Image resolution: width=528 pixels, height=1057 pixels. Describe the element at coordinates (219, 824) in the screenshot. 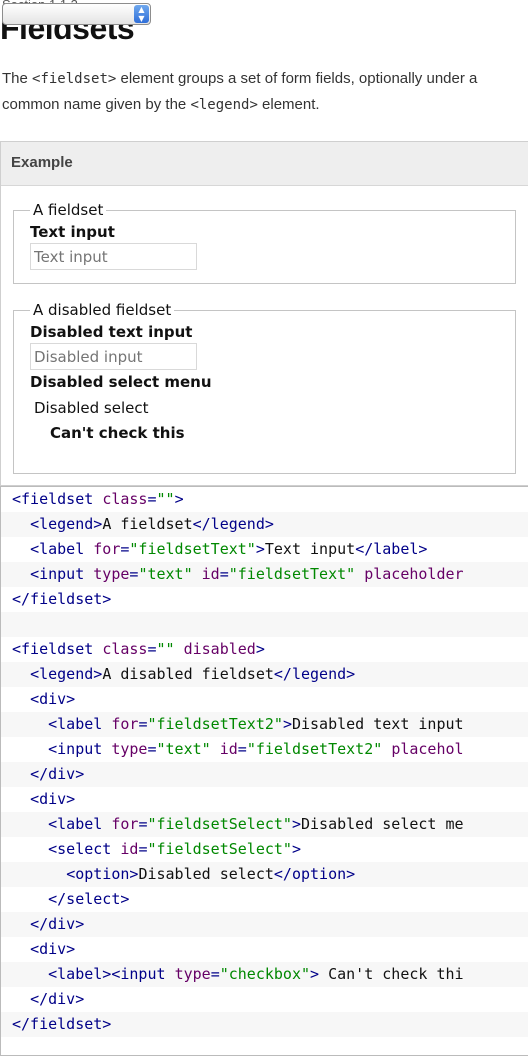

I see `code-token: "fieldsetSelect"` at that location.